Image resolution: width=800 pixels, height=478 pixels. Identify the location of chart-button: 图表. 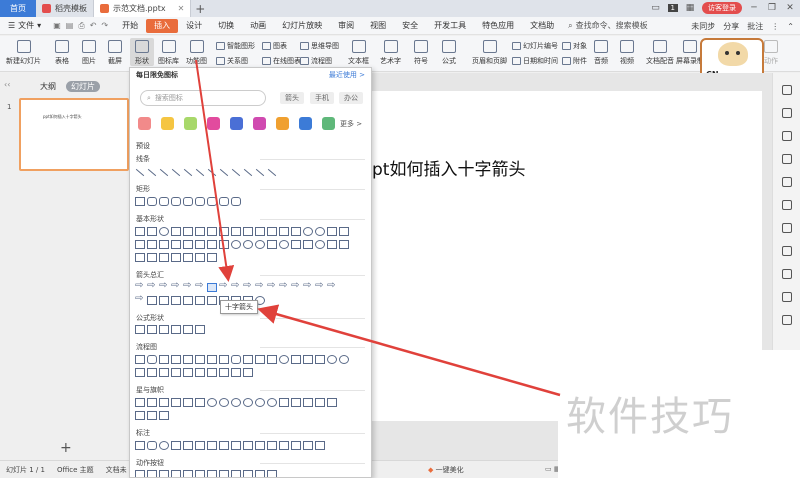
(274, 46).